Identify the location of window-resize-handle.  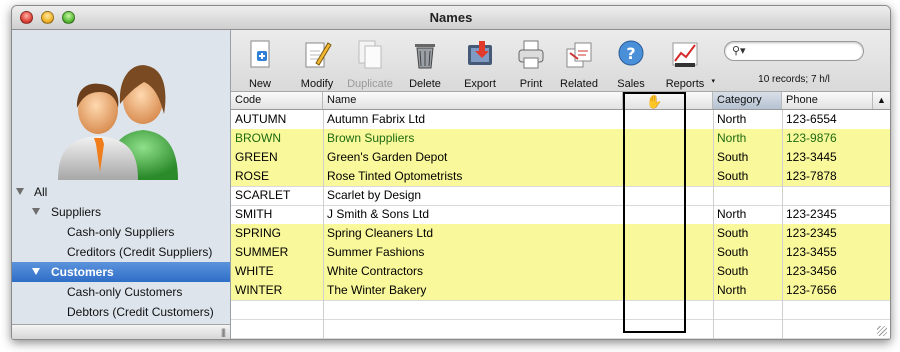
(882, 331).